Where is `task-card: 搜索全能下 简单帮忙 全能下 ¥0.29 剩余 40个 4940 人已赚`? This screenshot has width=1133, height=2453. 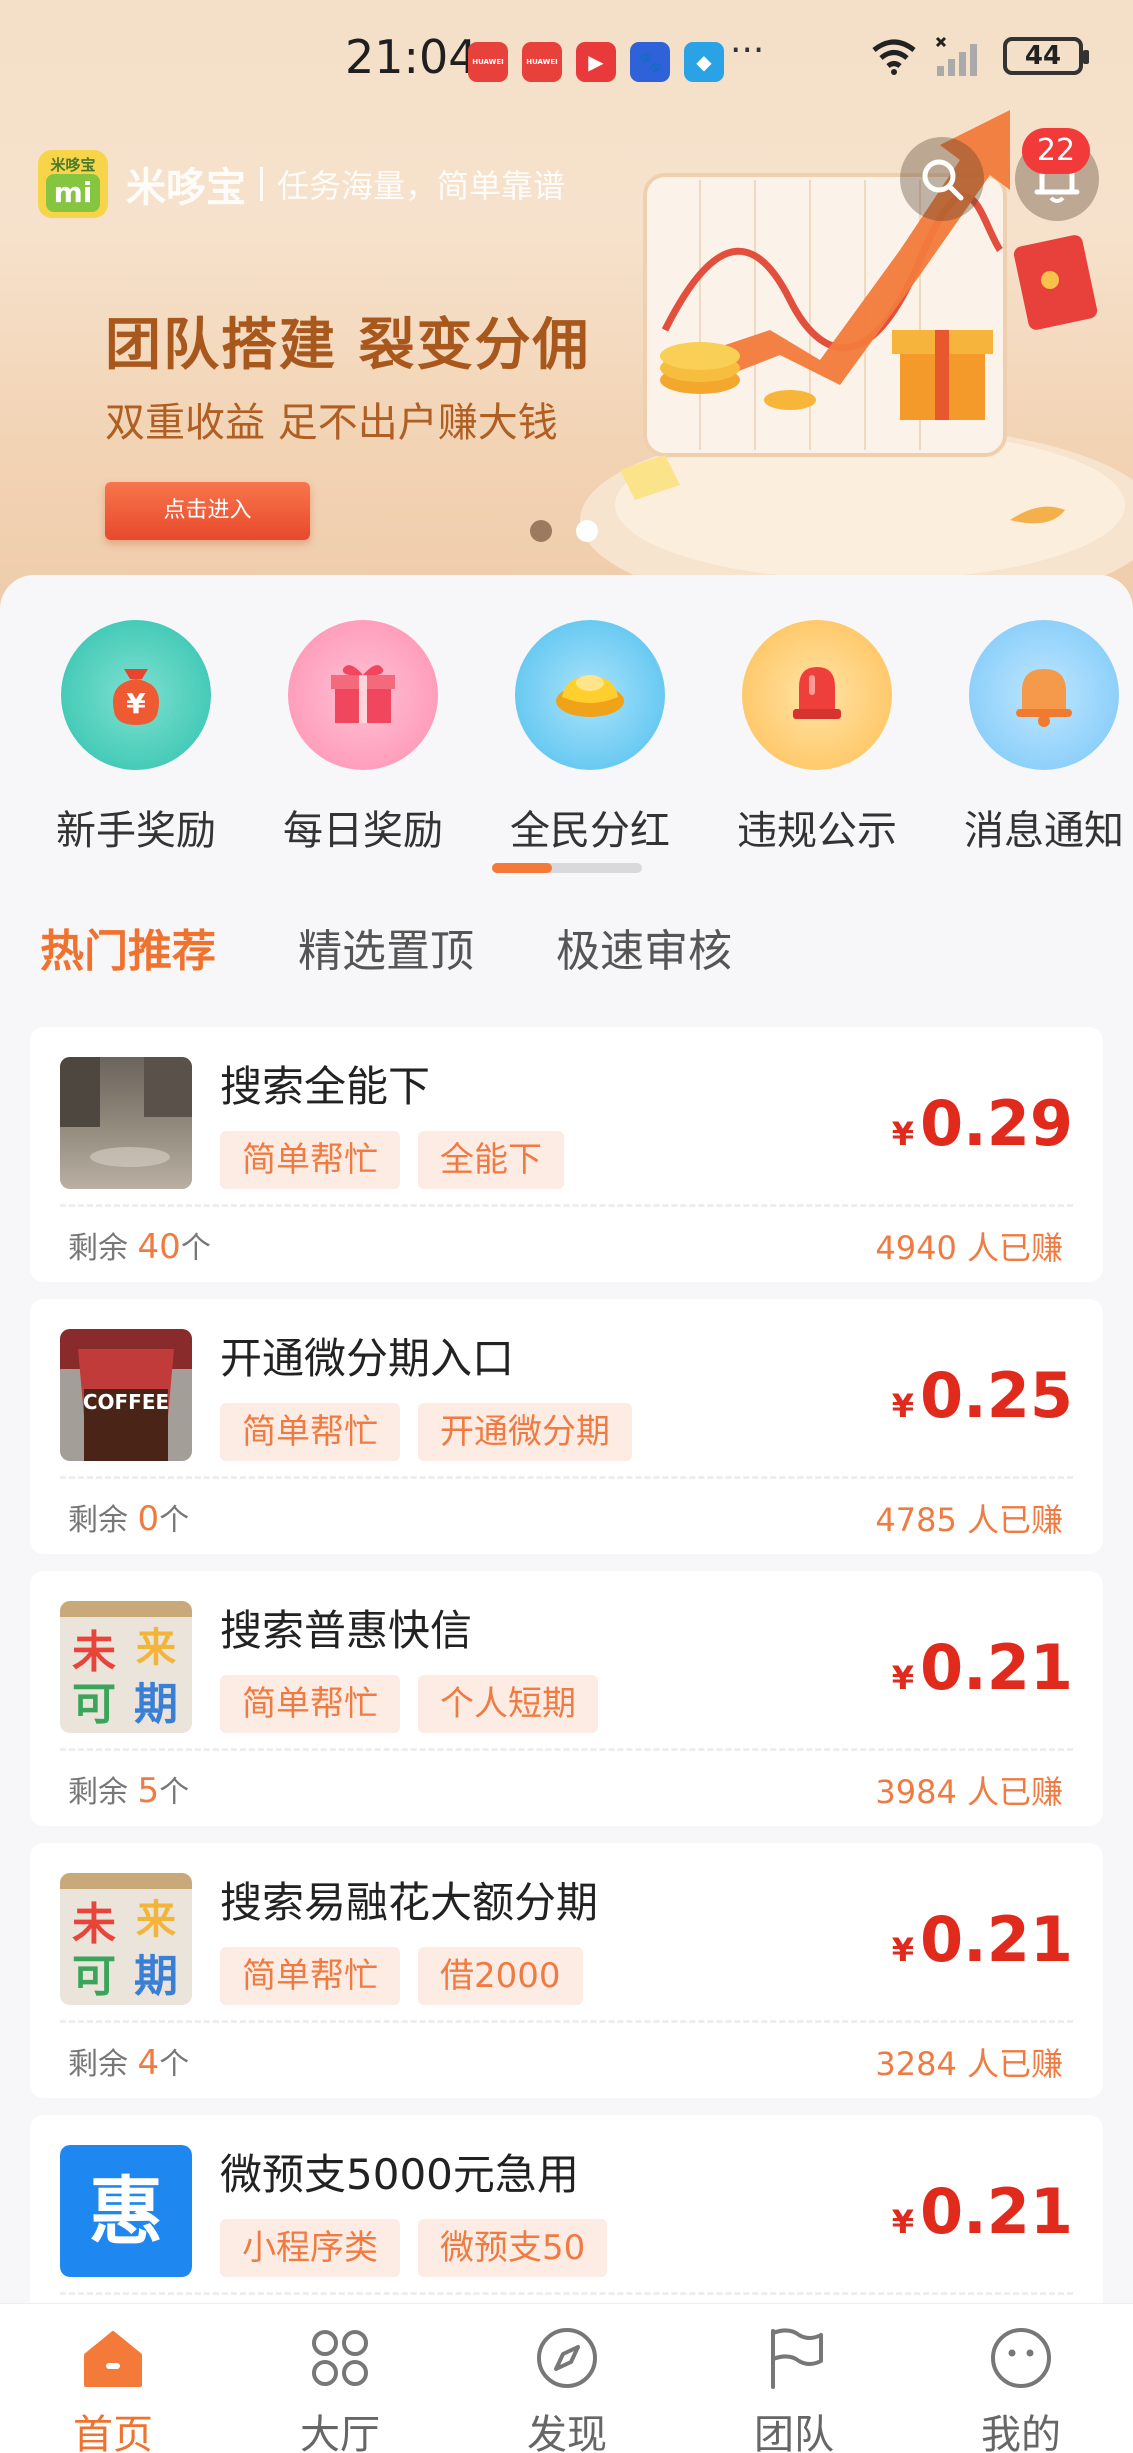 task-card: 搜索全能下 简单帮忙 全能下 ¥0.29 剩余 40个 4940 人已赚 is located at coordinates (566, 1154).